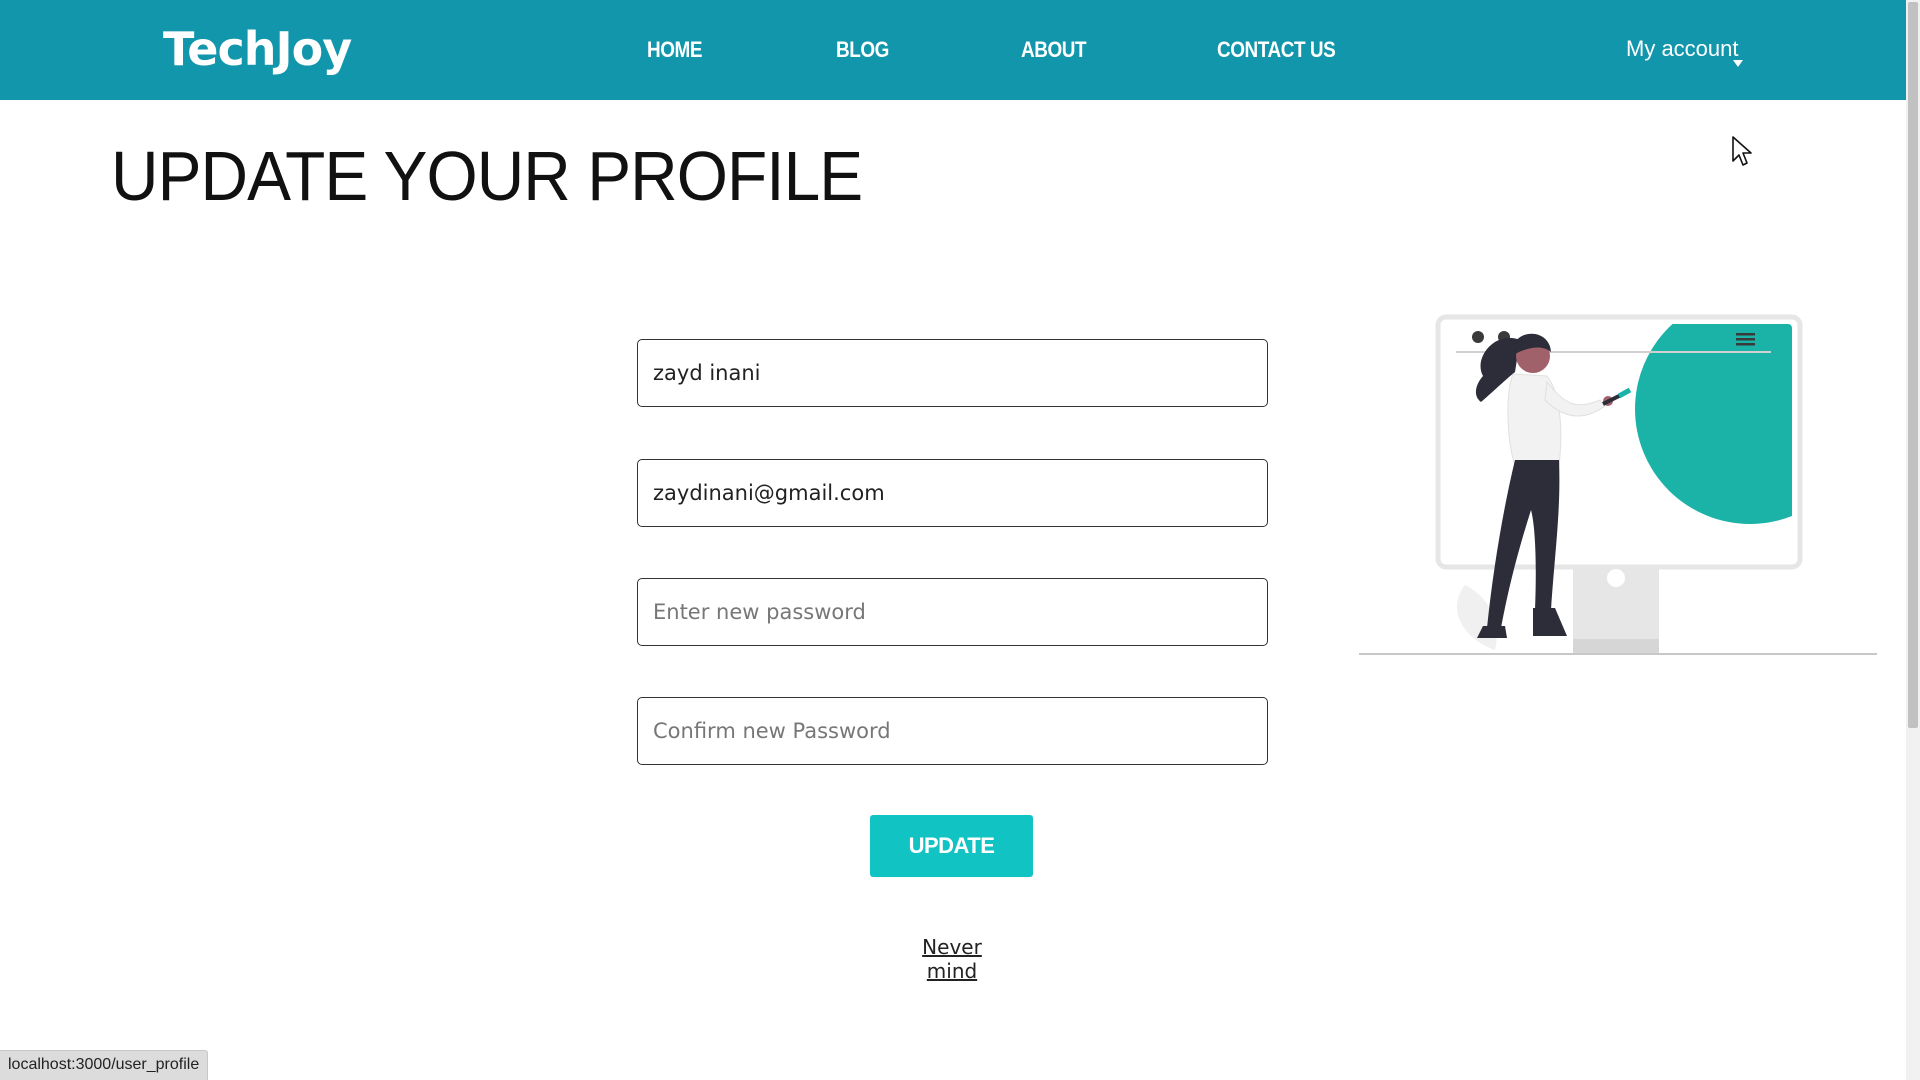 The height and width of the screenshot is (1080, 1920). Describe the element at coordinates (951, 846) in the screenshot. I see `update-button: UPDATE` at that location.